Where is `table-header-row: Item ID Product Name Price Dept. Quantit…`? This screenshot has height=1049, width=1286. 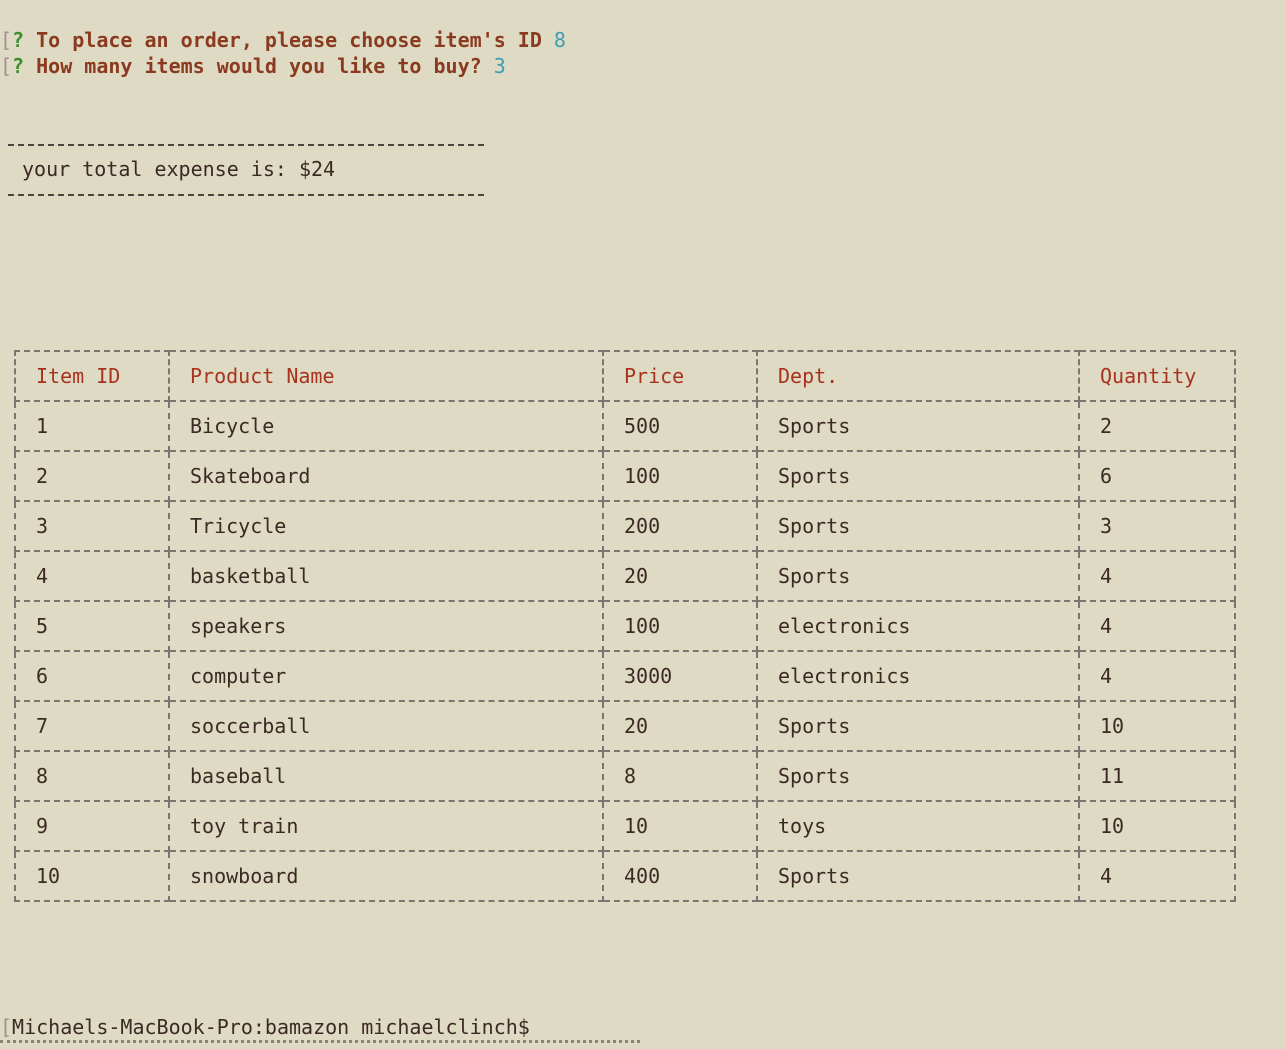
table-header-row: Item ID Product Name Price Dept. Quantit… is located at coordinates (625, 376).